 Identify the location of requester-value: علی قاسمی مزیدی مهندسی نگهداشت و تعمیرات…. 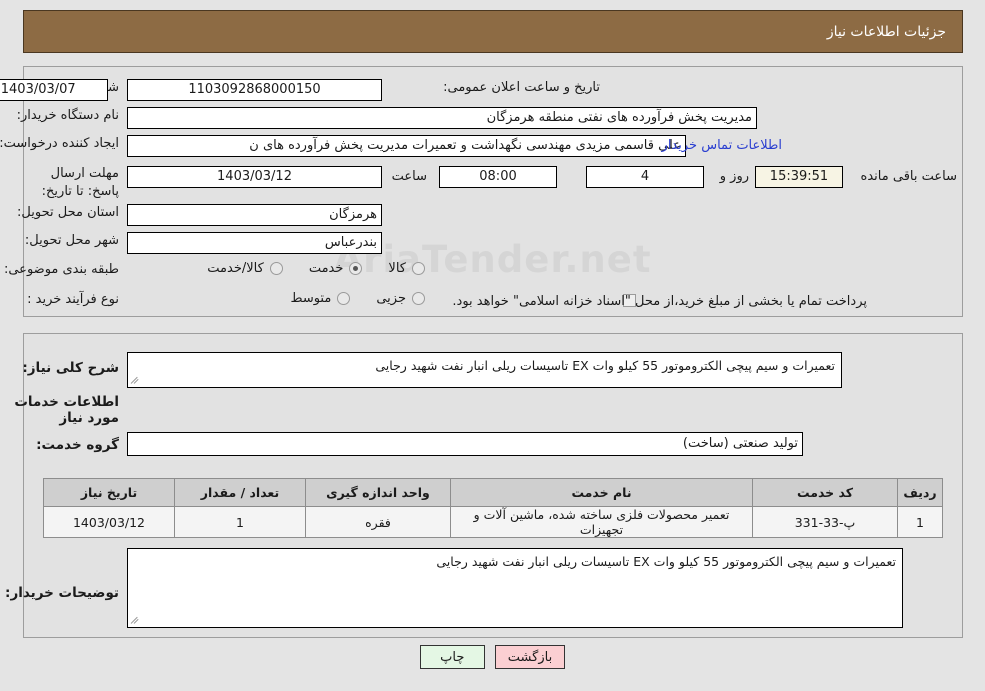
(406, 146).